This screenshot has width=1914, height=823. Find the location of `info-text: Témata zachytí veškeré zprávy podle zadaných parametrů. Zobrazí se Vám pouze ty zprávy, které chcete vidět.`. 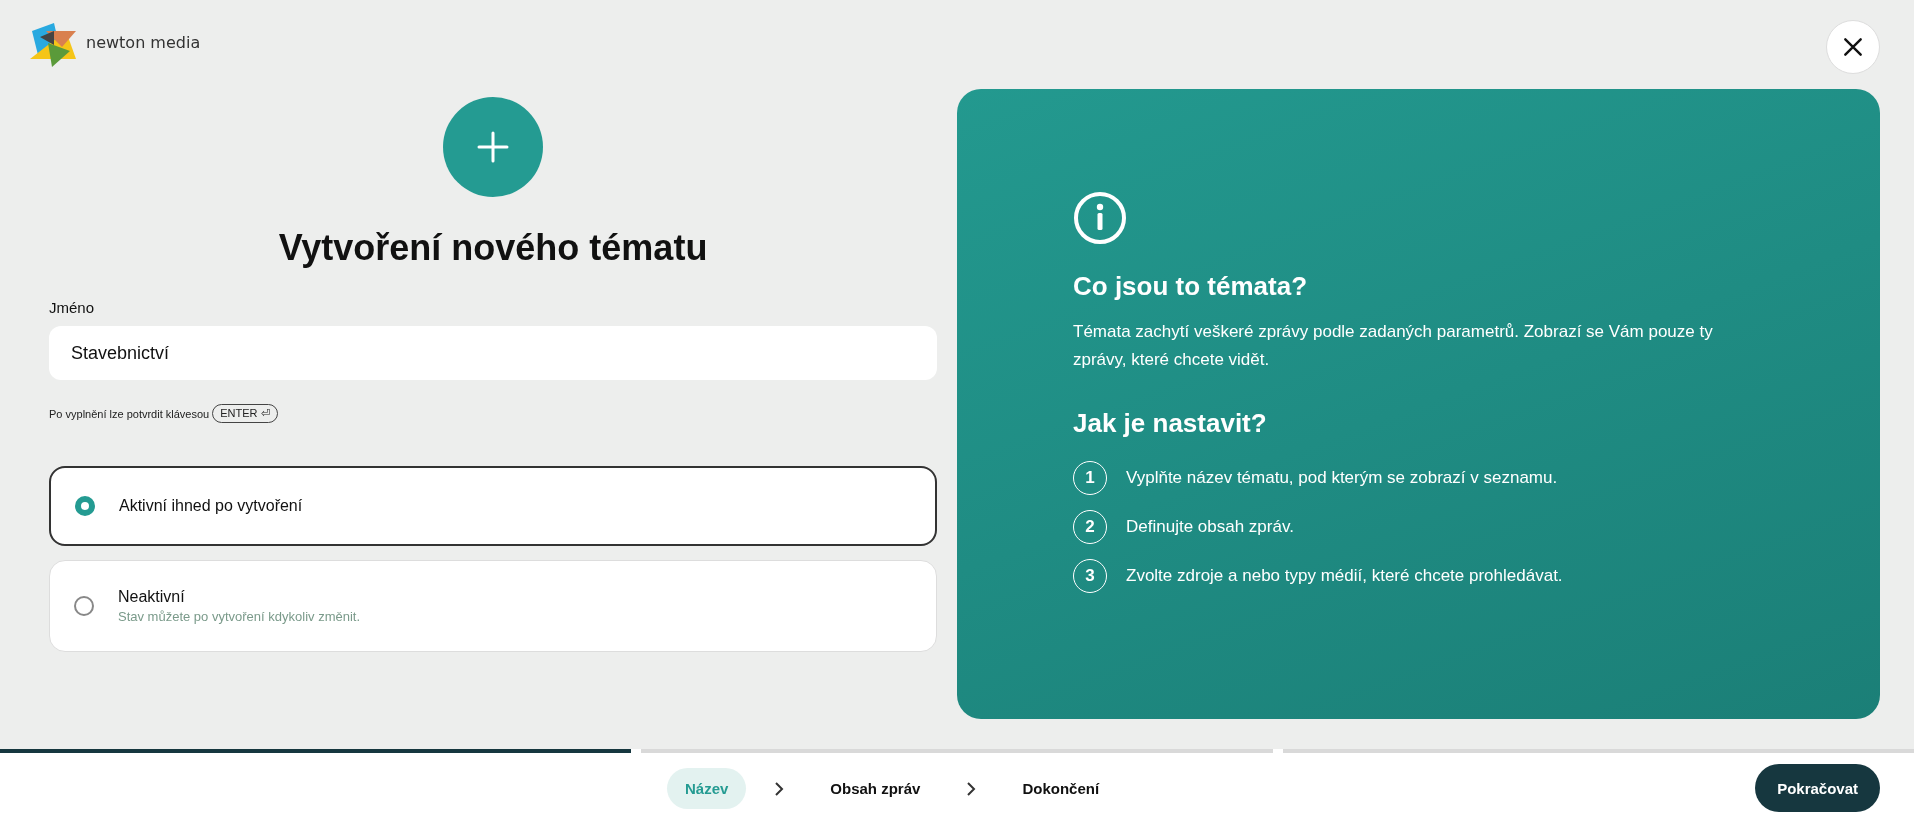

info-text: Témata zachytí veškeré zprávy podle zadaných parametrů. Zobrazí se Vám pouze ty zprávy, které chcete vidět. is located at coordinates (1393, 346).